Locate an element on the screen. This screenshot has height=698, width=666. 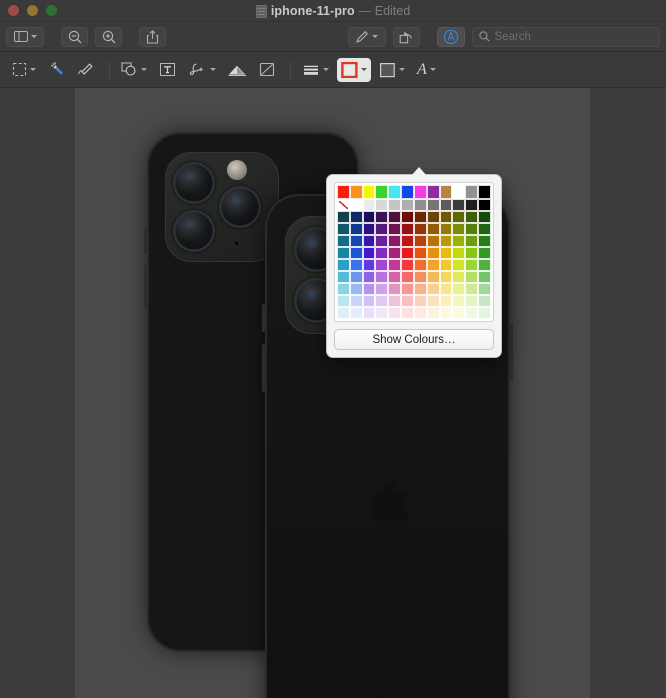
instant-alpha-tool-button is located at coordinates (56, 70).